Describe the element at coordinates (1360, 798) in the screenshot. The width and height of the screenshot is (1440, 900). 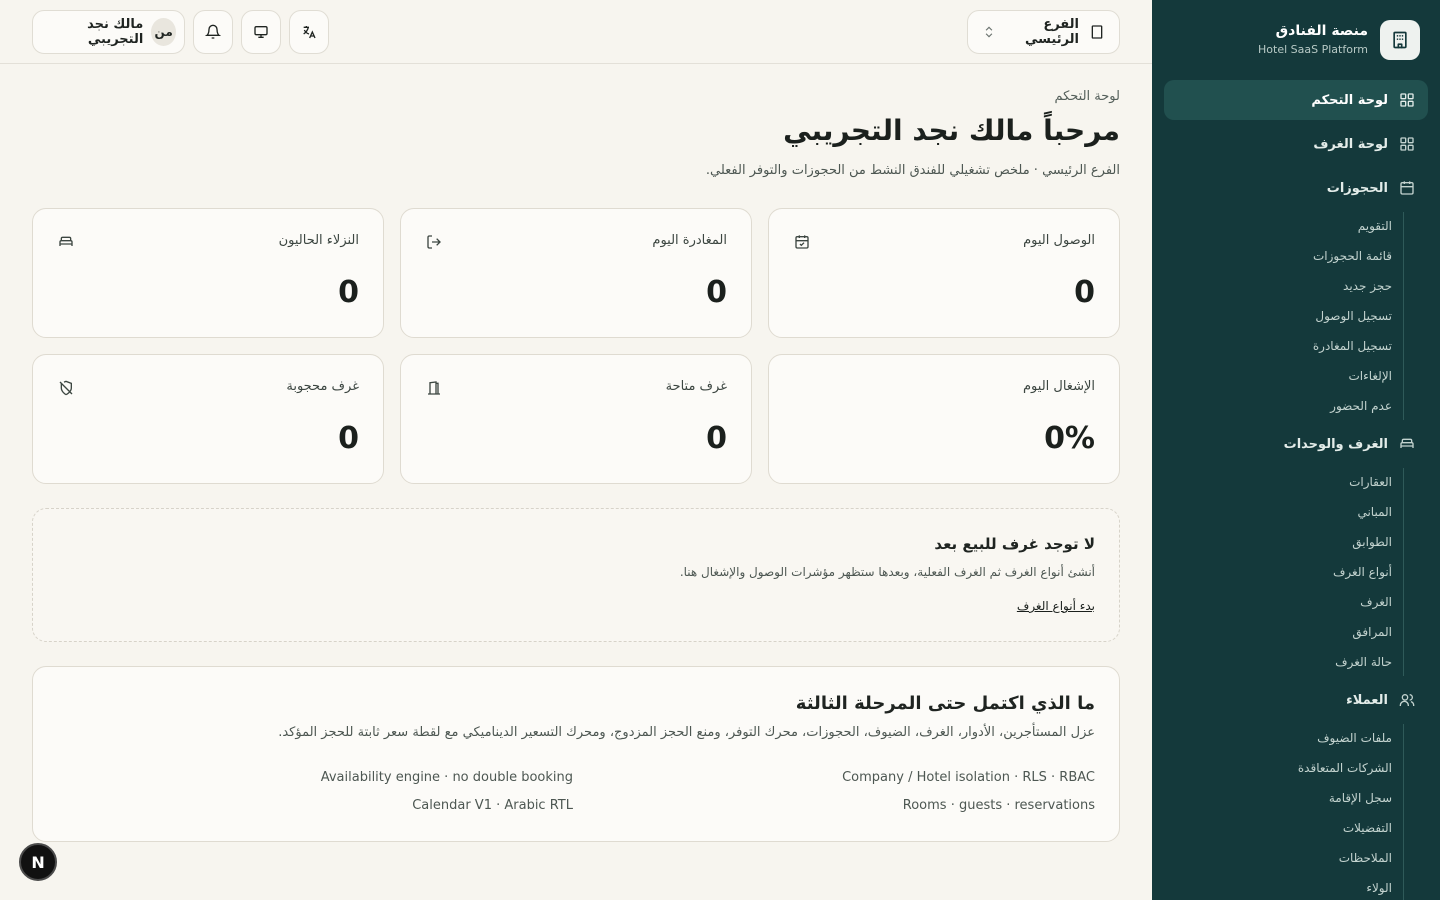
I see `sidebar-subitem-stay-history: سجل الإقامة` at that location.